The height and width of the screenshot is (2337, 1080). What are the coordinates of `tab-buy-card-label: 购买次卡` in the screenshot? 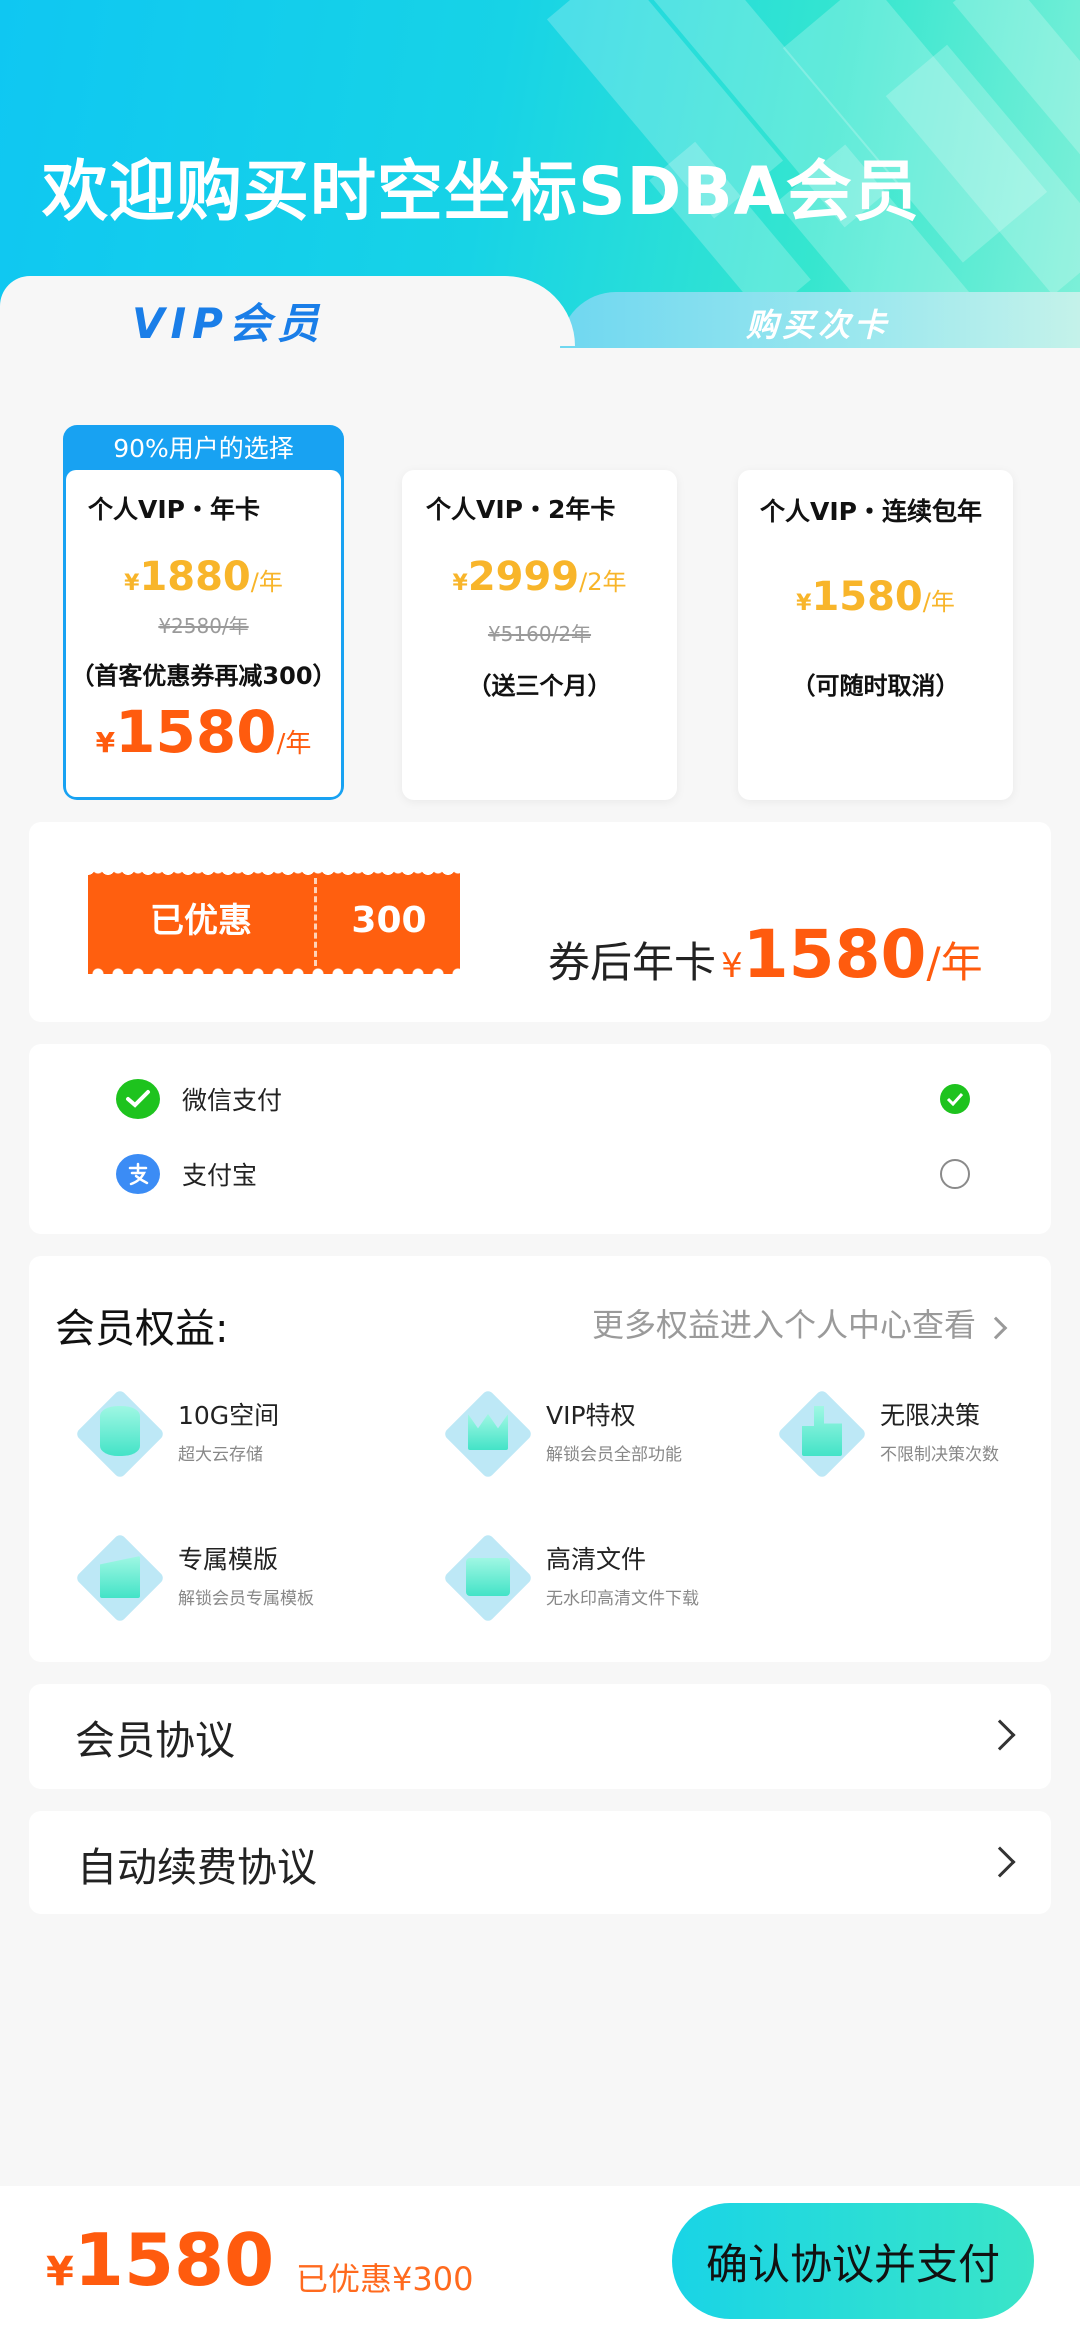 It's located at (818, 323).